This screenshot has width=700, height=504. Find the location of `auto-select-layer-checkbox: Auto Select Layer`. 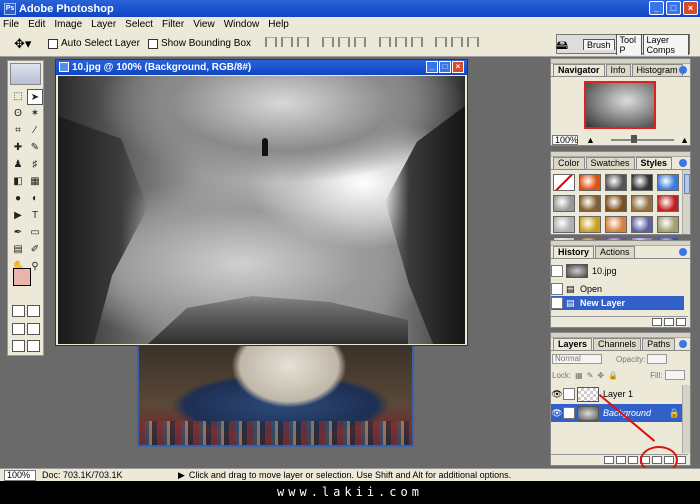

auto-select-layer-checkbox: Auto Select Layer is located at coordinates (94, 43).